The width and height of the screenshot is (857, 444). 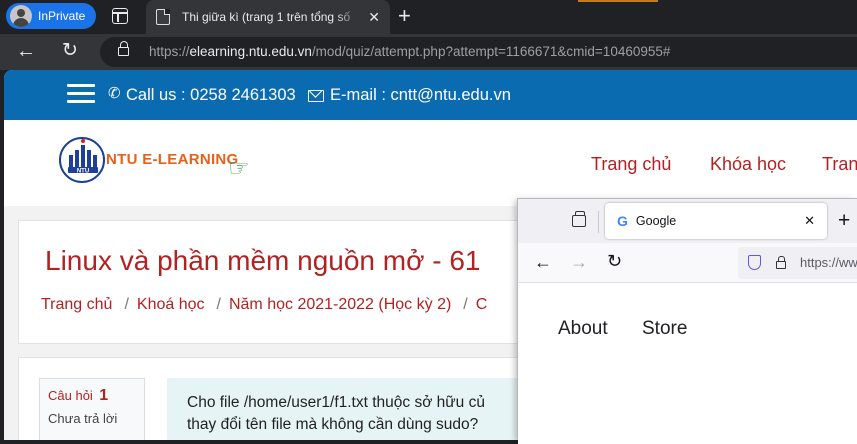 What do you see at coordinates (754, 262) in the screenshot?
I see `tracking-protection-shield-icon` at bounding box center [754, 262].